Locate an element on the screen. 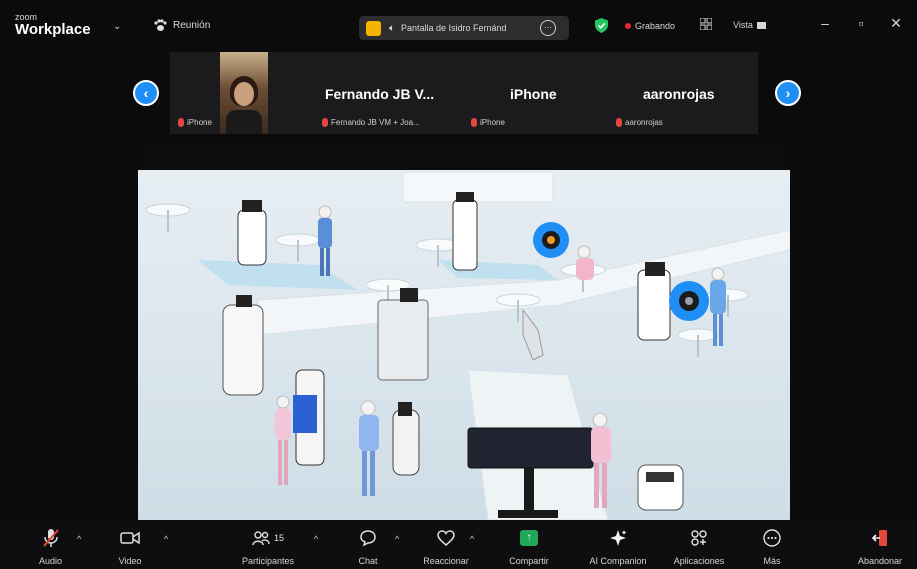  recording-indicator: Grabando is located at coordinates (650, 26).